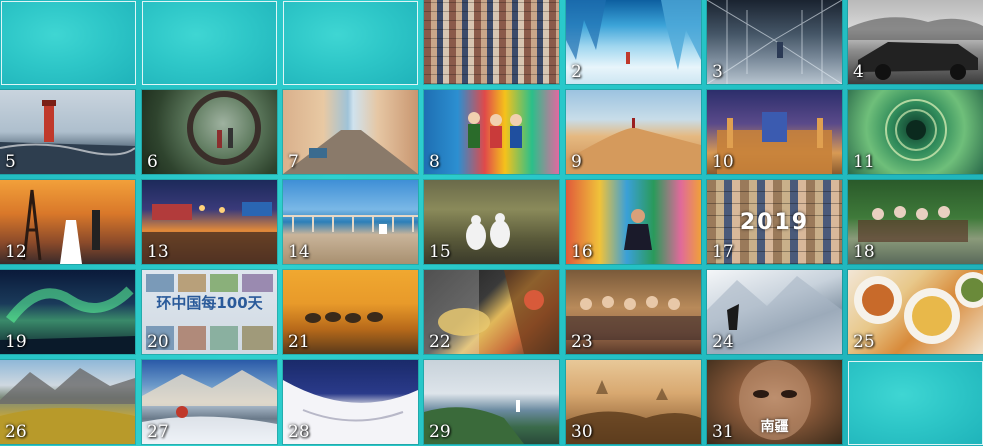  Describe the element at coordinates (864, 252) in the screenshot. I see `tile-number: 18` at that location.